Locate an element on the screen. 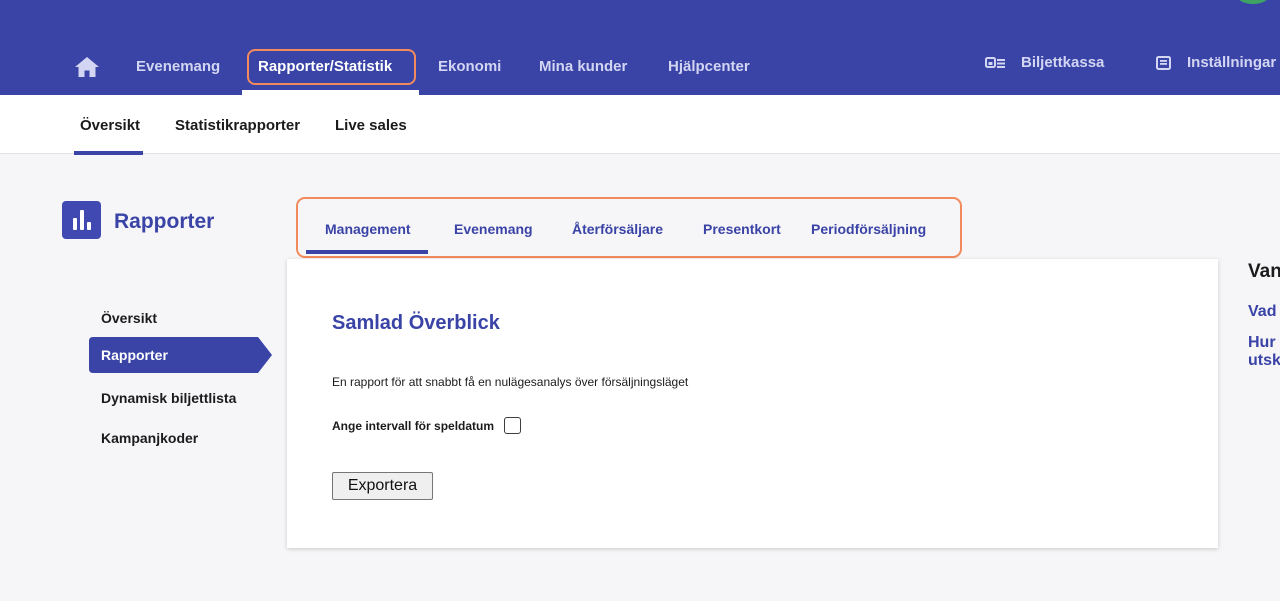  sub-navigation-bar: Översikt Statistikrapporter Live sales is located at coordinates (640, 125).